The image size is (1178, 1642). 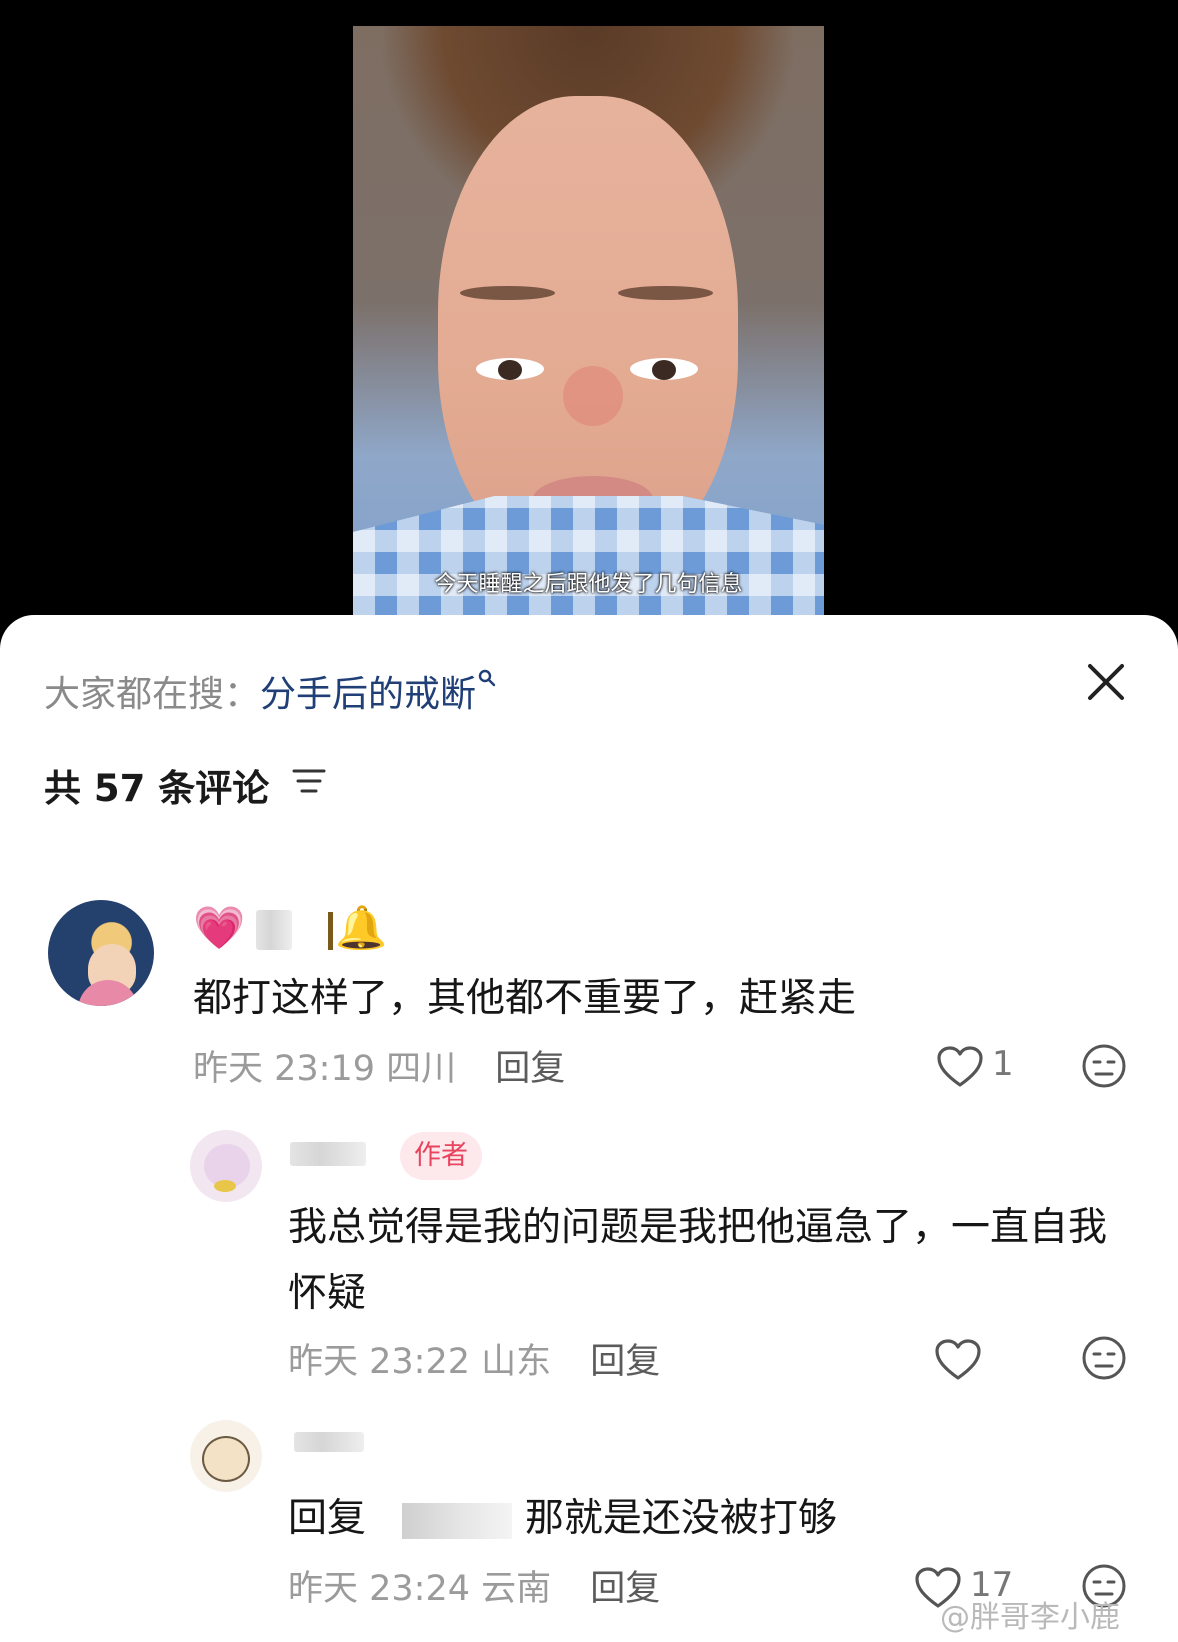 What do you see at coordinates (1003, 1064) in the screenshot?
I see `like-count: 1` at bounding box center [1003, 1064].